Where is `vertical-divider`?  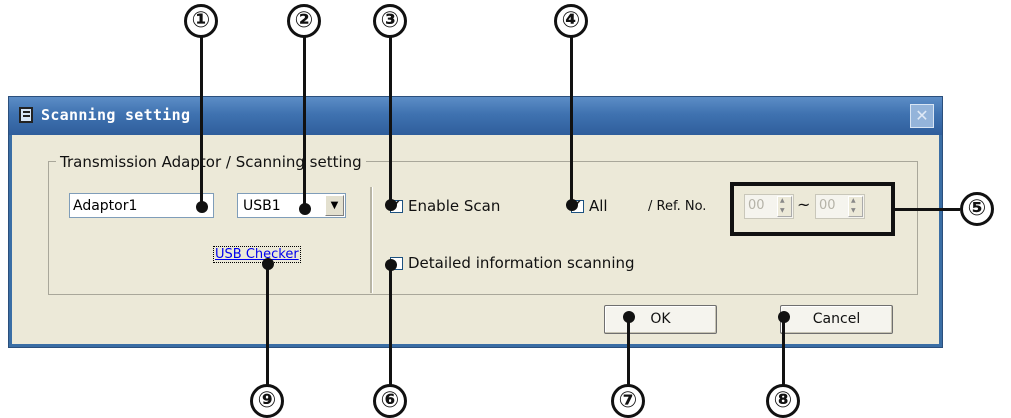
vertical-divider is located at coordinates (371, 240).